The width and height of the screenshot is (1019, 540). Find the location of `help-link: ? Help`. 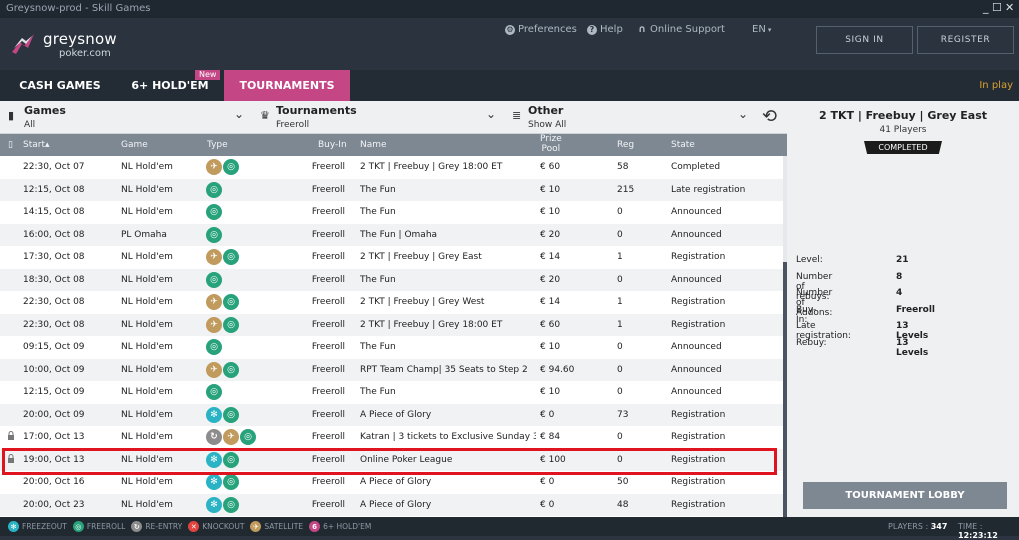

help-link: ? Help is located at coordinates (605, 29).